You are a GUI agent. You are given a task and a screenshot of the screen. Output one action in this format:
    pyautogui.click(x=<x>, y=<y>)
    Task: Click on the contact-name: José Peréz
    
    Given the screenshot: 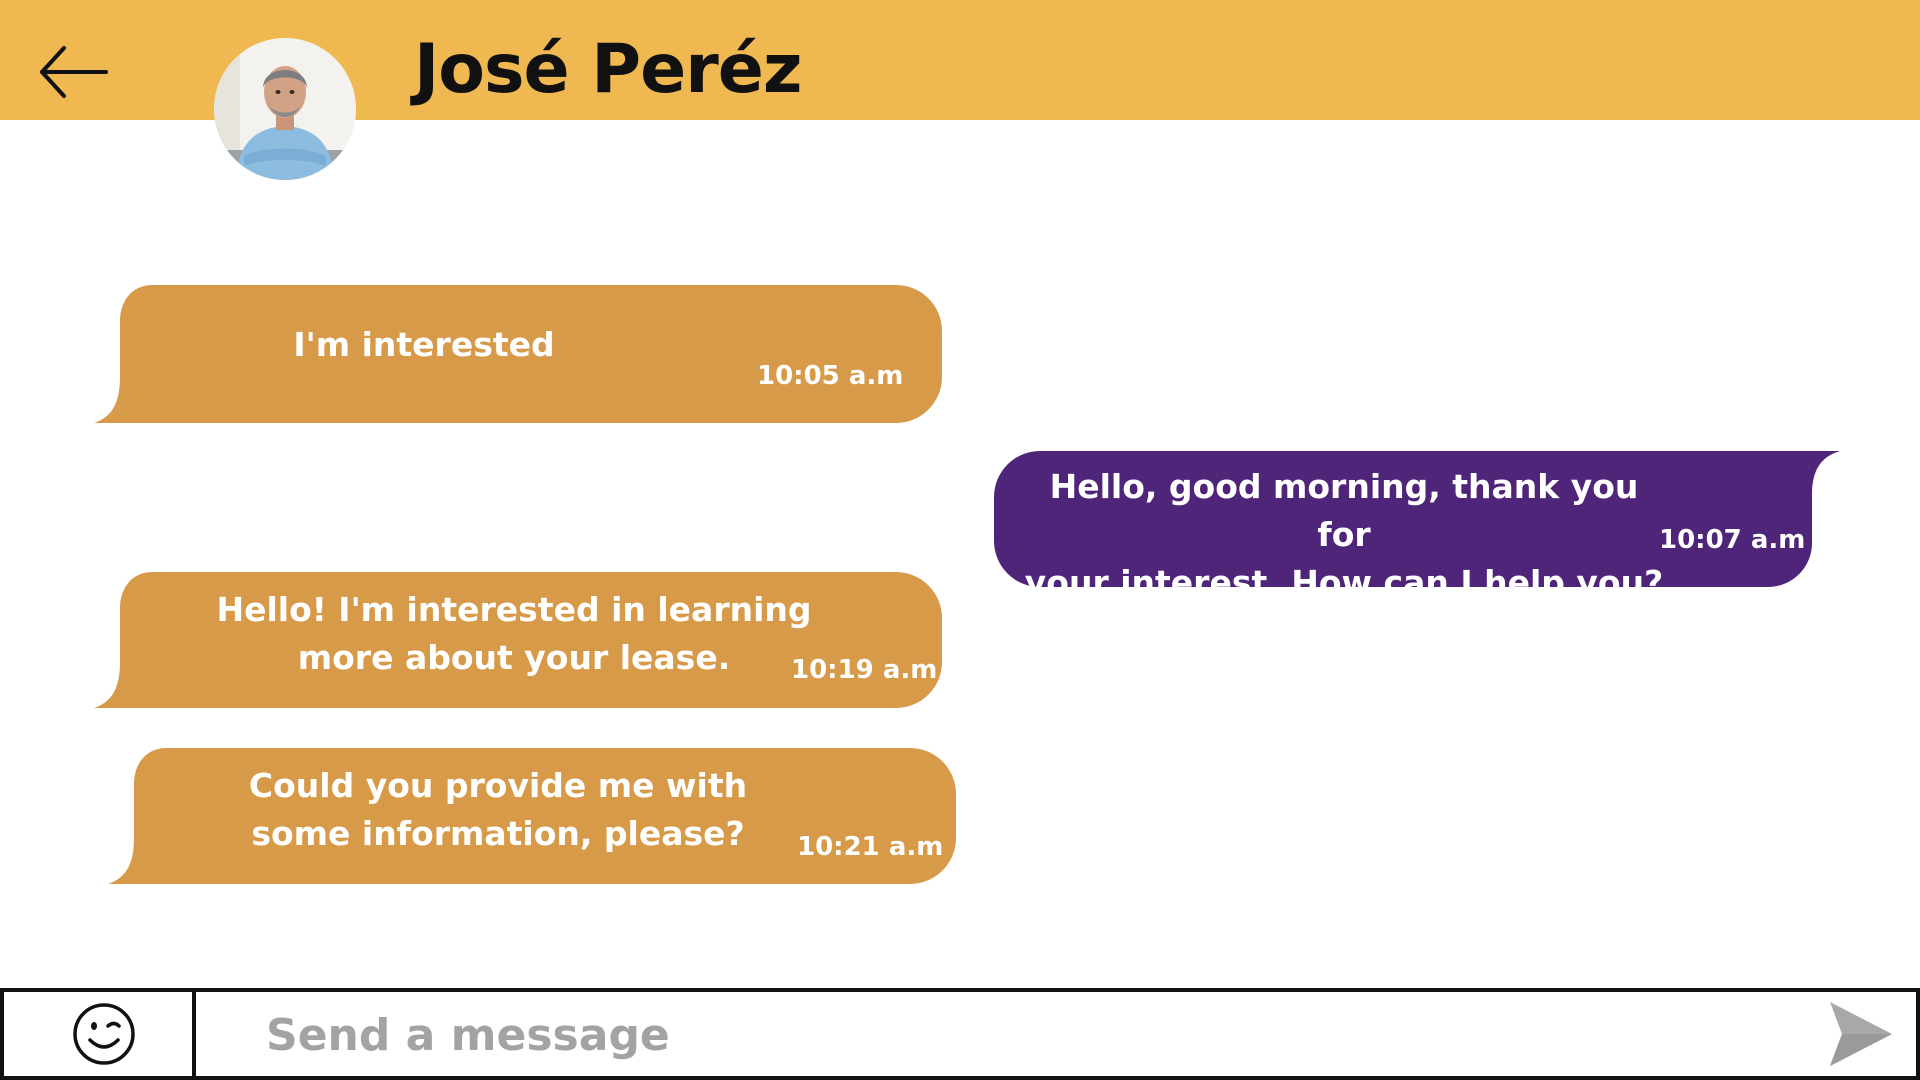 What is the action you would take?
    pyautogui.click(x=608, y=69)
    